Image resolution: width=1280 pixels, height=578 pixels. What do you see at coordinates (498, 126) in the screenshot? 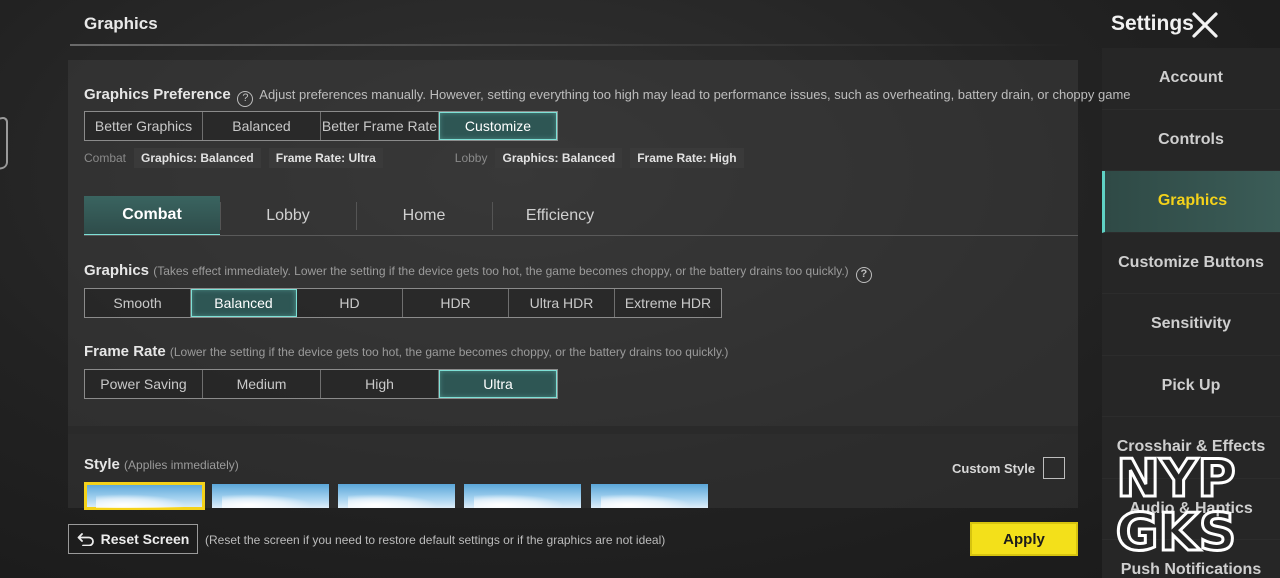
I see `preference-option-customize: Customize` at bounding box center [498, 126].